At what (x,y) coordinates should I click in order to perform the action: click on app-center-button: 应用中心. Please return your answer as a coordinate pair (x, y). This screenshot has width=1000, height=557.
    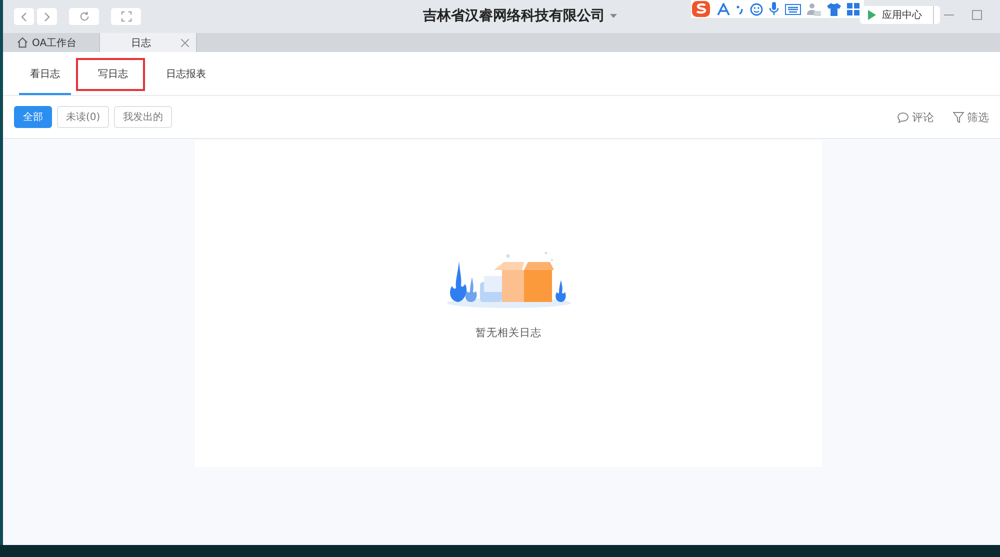
    Looking at the image, I should click on (900, 15).